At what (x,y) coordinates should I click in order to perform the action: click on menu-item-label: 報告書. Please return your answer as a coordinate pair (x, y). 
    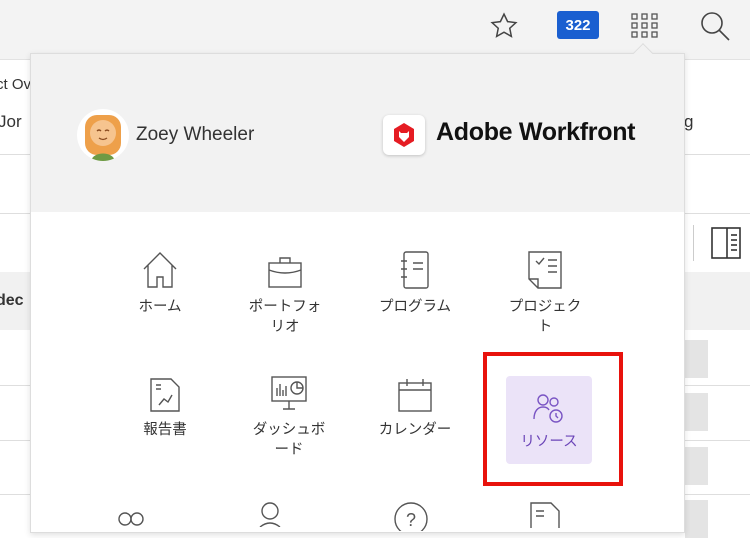
    Looking at the image, I should click on (165, 430).